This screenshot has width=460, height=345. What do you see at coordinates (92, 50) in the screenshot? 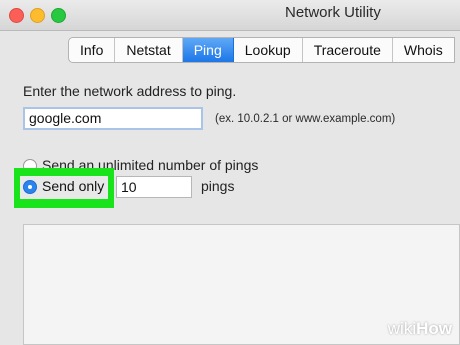
I see `tab-info: Info` at bounding box center [92, 50].